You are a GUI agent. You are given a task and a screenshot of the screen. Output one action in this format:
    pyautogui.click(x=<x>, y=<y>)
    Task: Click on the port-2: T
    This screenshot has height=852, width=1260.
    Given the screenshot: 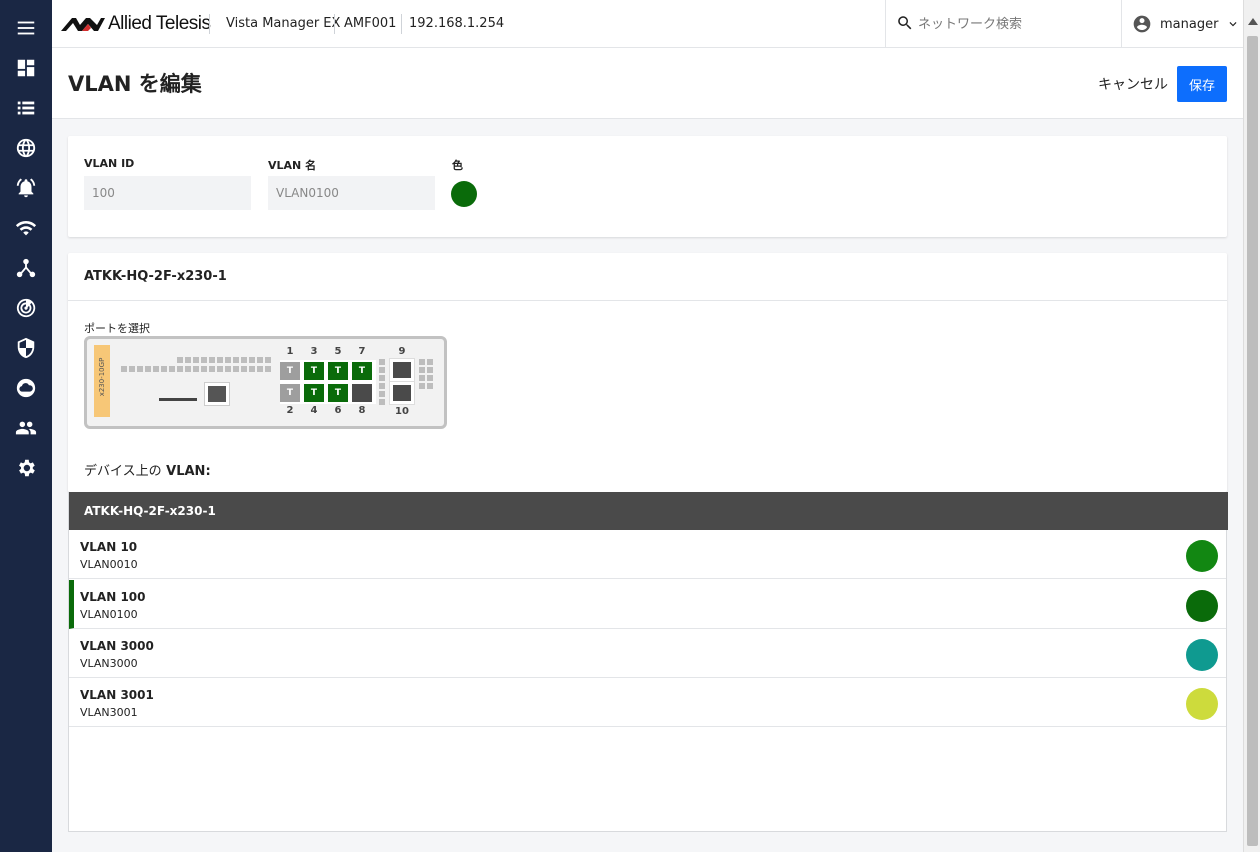 What is the action you would take?
    pyautogui.click(x=290, y=393)
    